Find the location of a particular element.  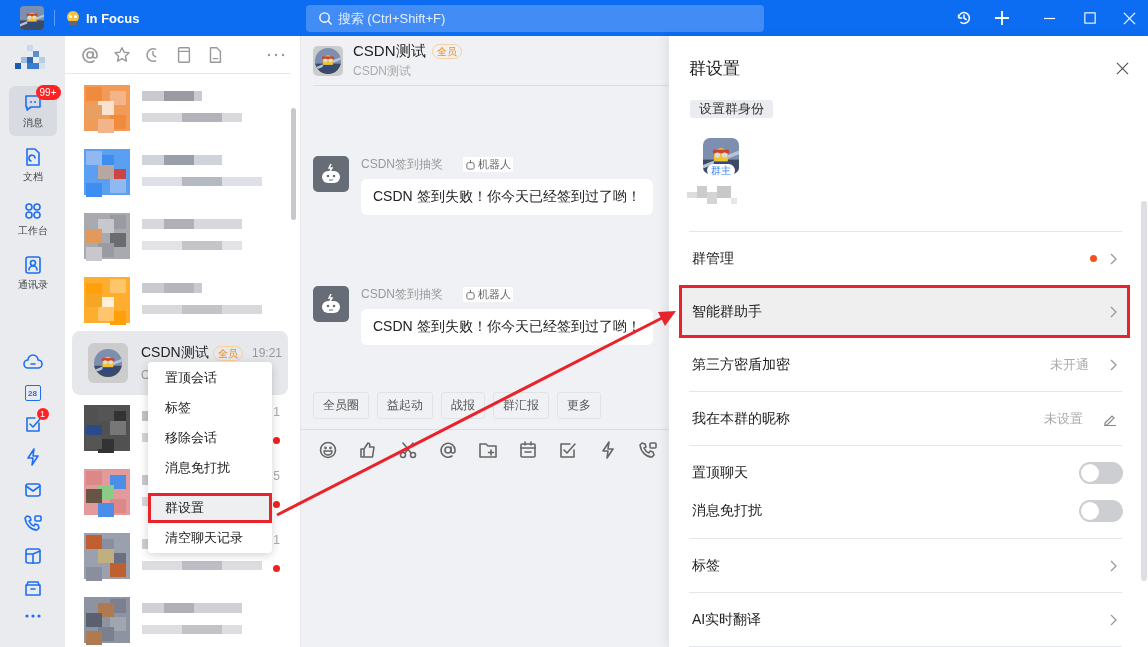

chat-title: CSDN测试 is located at coordinates (389, 51).